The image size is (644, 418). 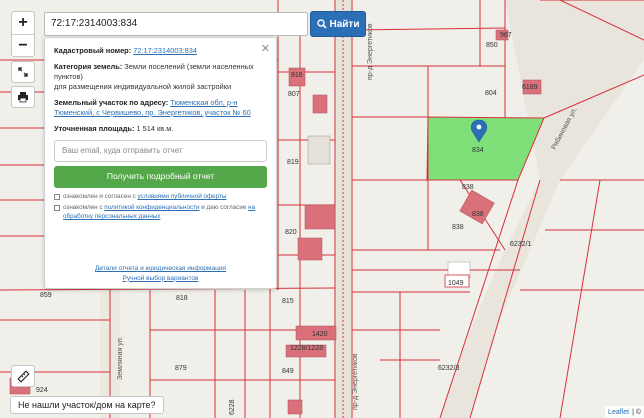 What do you see at coordinates (94, 128) in the screenshot?
I see `area-label: Уточненная площадь:` at bounding box center [94, 128].